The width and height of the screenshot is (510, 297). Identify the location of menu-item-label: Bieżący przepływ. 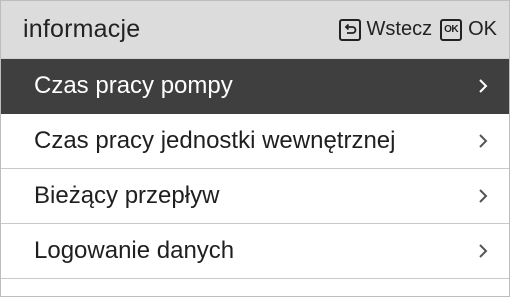
(127, 195).